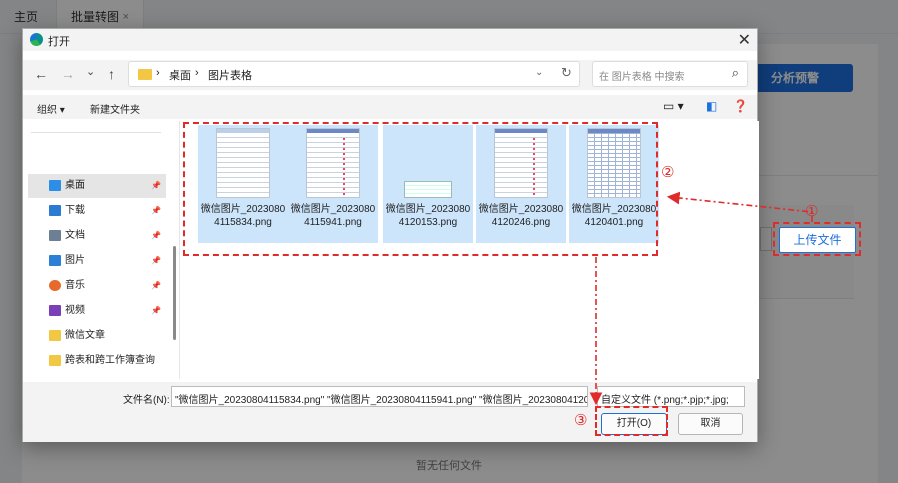 The image size is (898, 483). Describe the element at coordinates (55, 310) in the screenshot. I see `video-icon` at that location.